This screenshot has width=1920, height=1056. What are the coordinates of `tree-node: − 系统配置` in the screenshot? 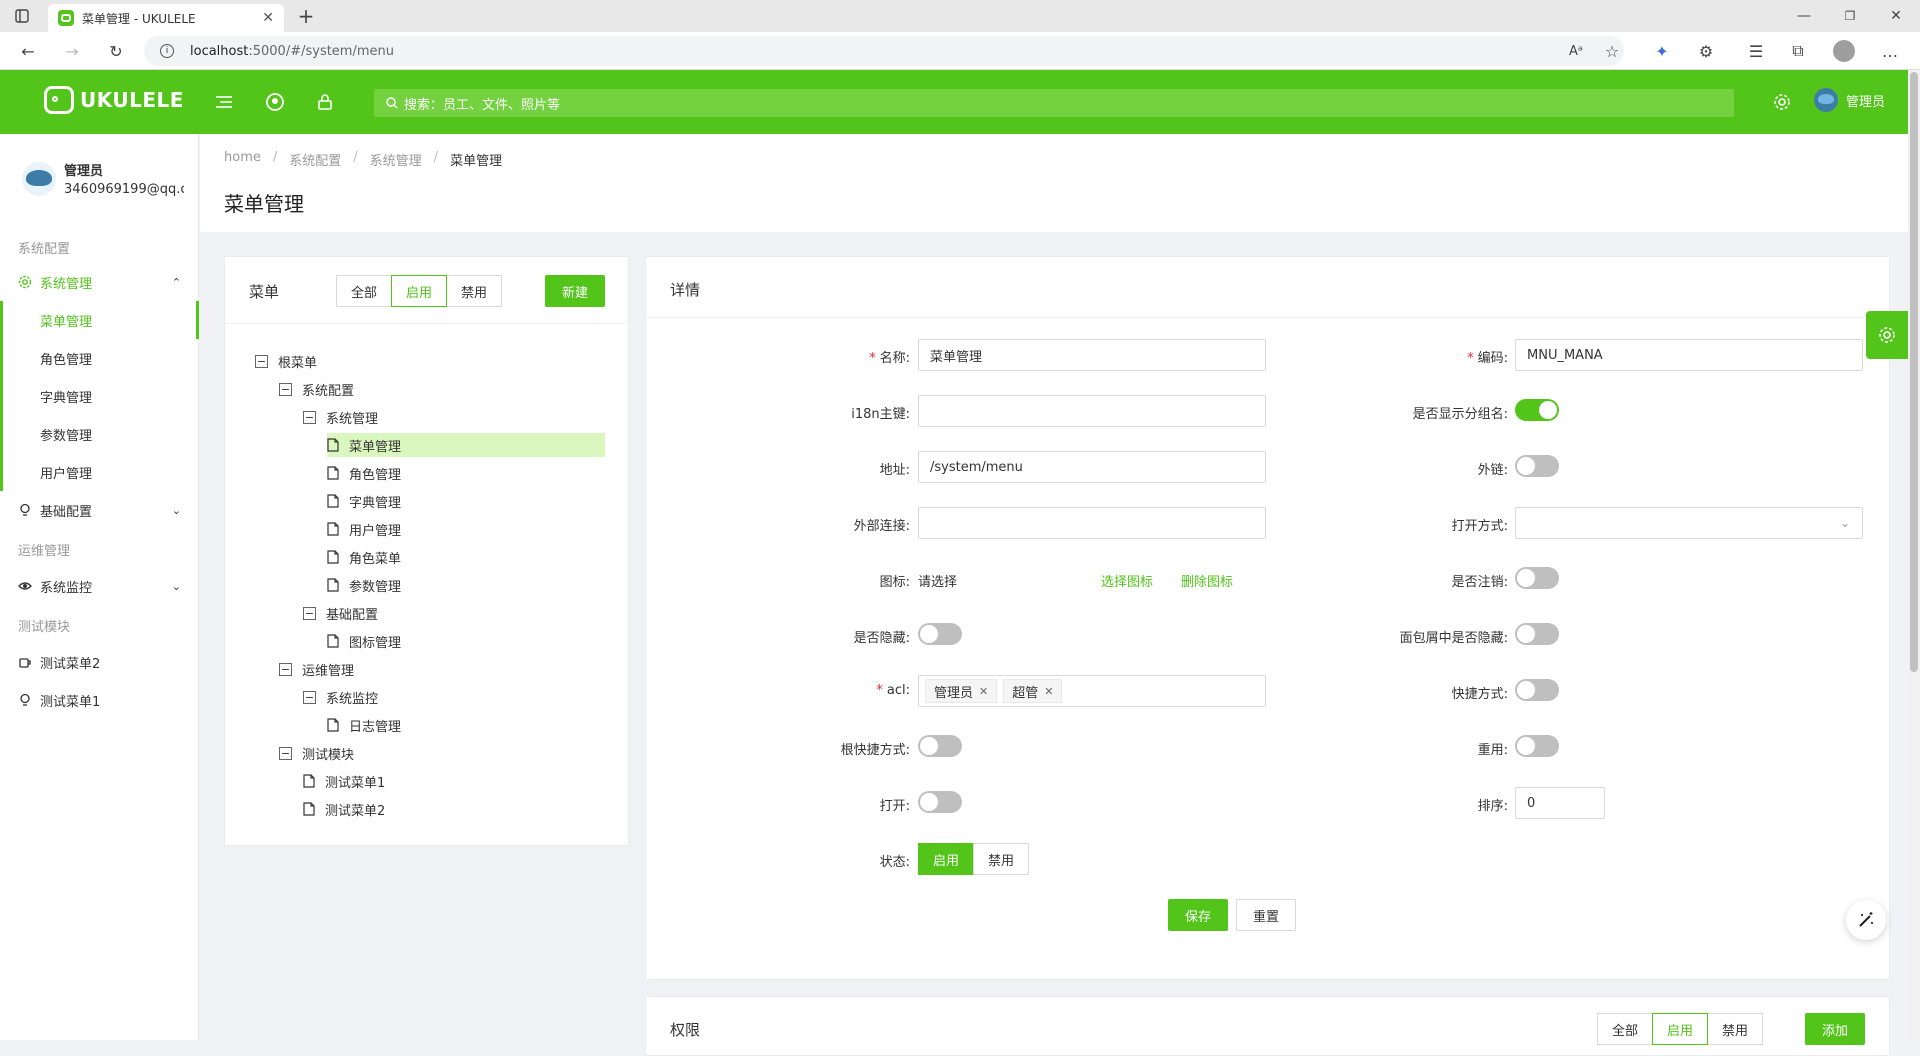 It's located at (442, 389).